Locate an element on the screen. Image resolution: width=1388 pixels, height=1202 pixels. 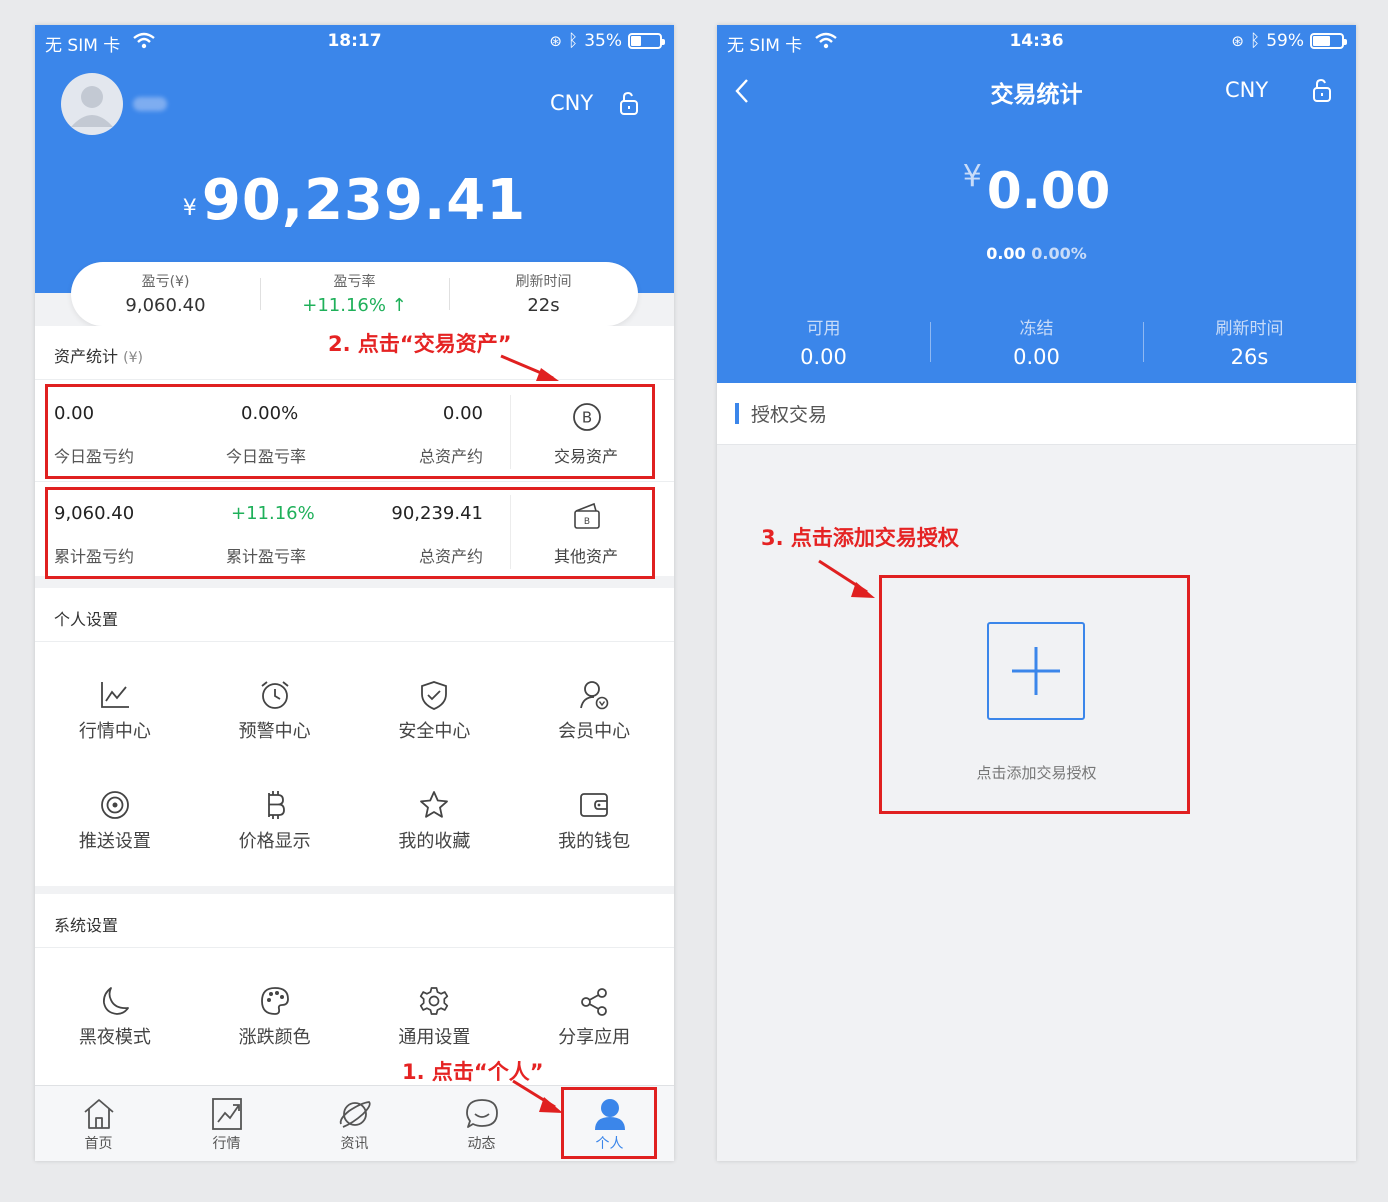
tab-market: 行情 is located at coordinates (226, 1119).